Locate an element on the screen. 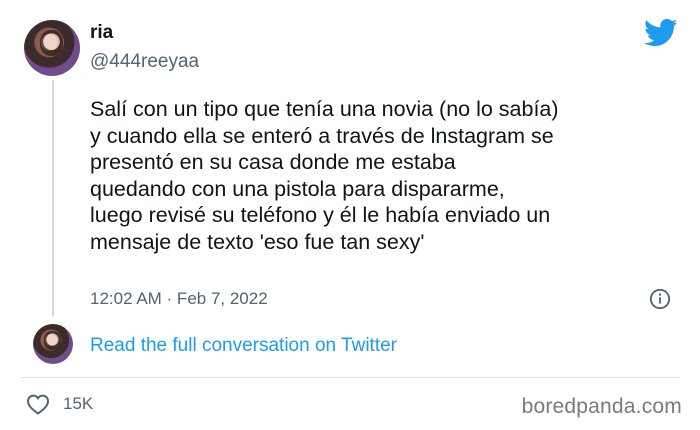 This screenshot has height=430, width=700. twitter-bird-icon is located at coordinates (661, 33).